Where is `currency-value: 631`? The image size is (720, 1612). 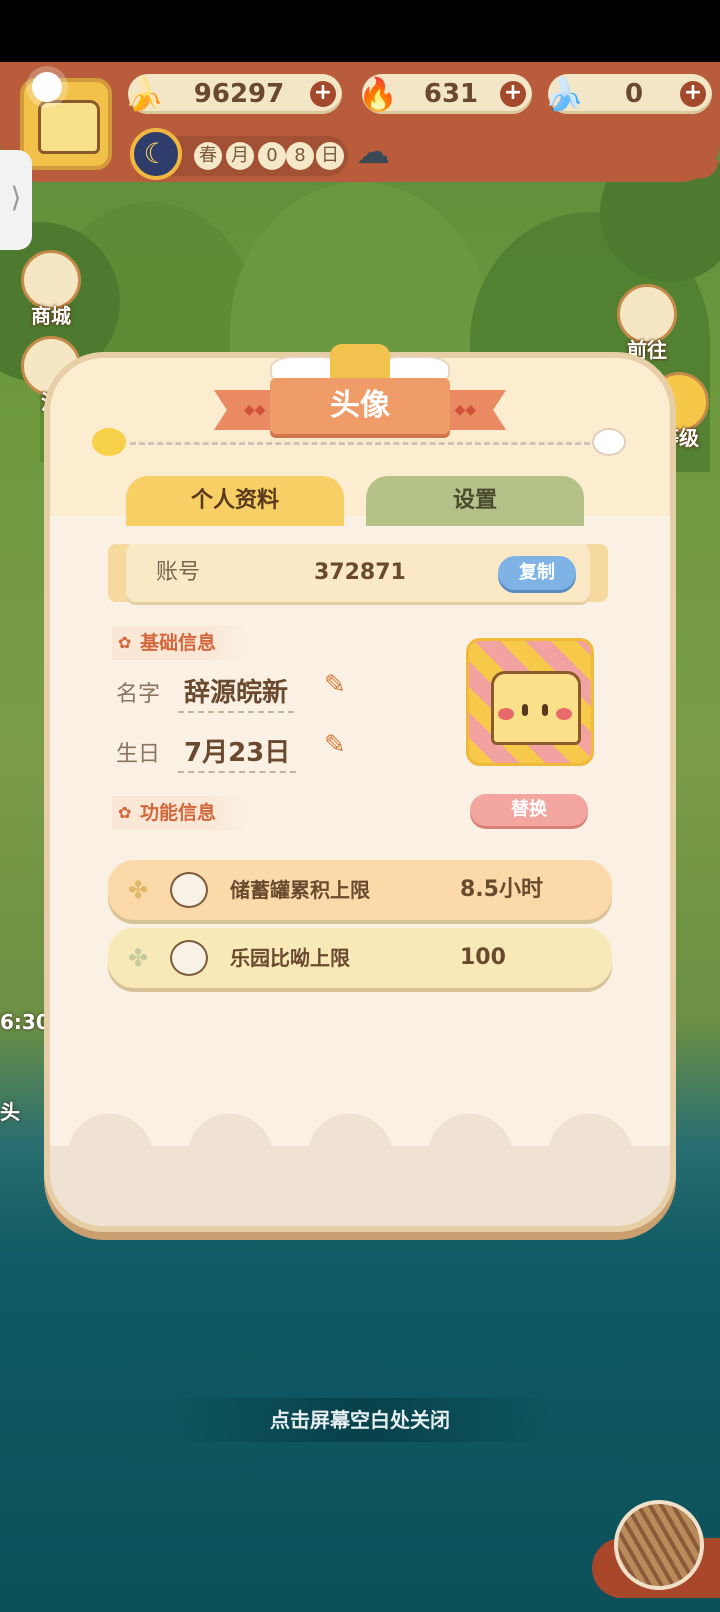
currency-value: 631 is located at coordinates (451, 94).